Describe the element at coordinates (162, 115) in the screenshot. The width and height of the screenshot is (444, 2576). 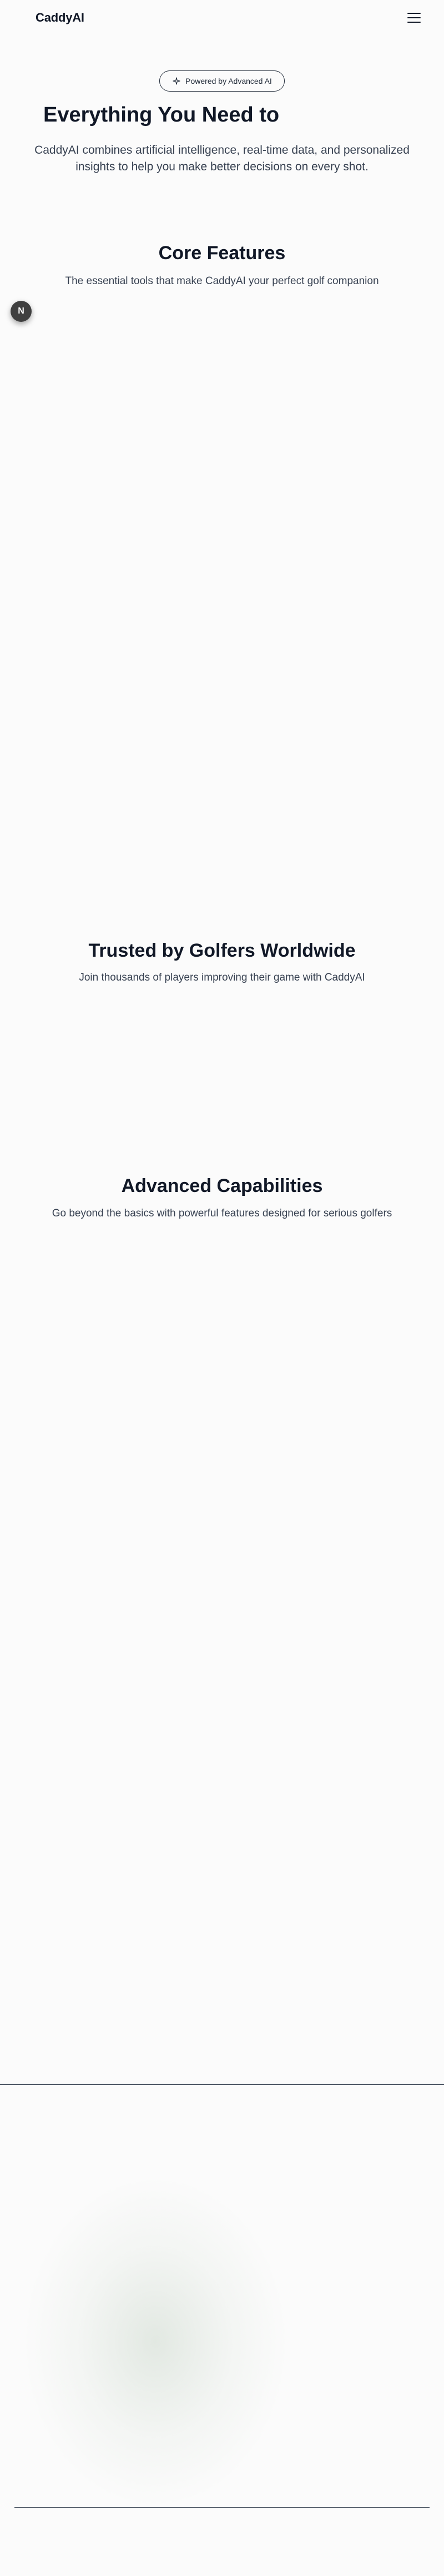
I see `hero-title: Everything You Need to` at that location.